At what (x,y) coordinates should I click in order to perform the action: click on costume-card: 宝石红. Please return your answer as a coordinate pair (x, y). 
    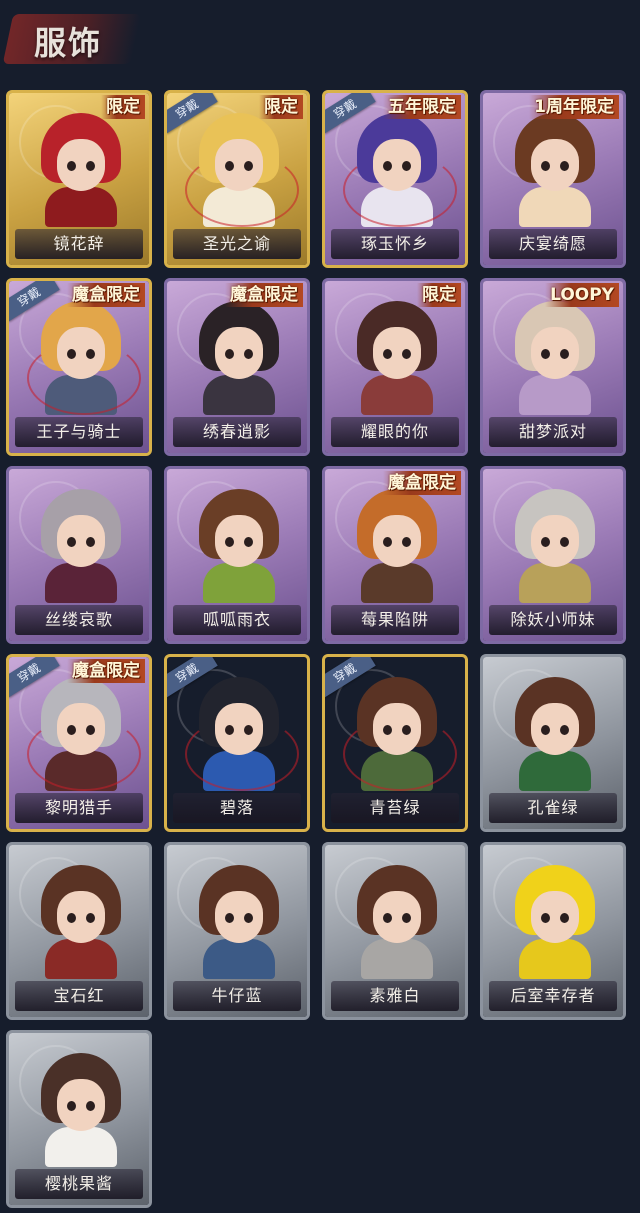
    Looking at the image, I should click on (79, 931).